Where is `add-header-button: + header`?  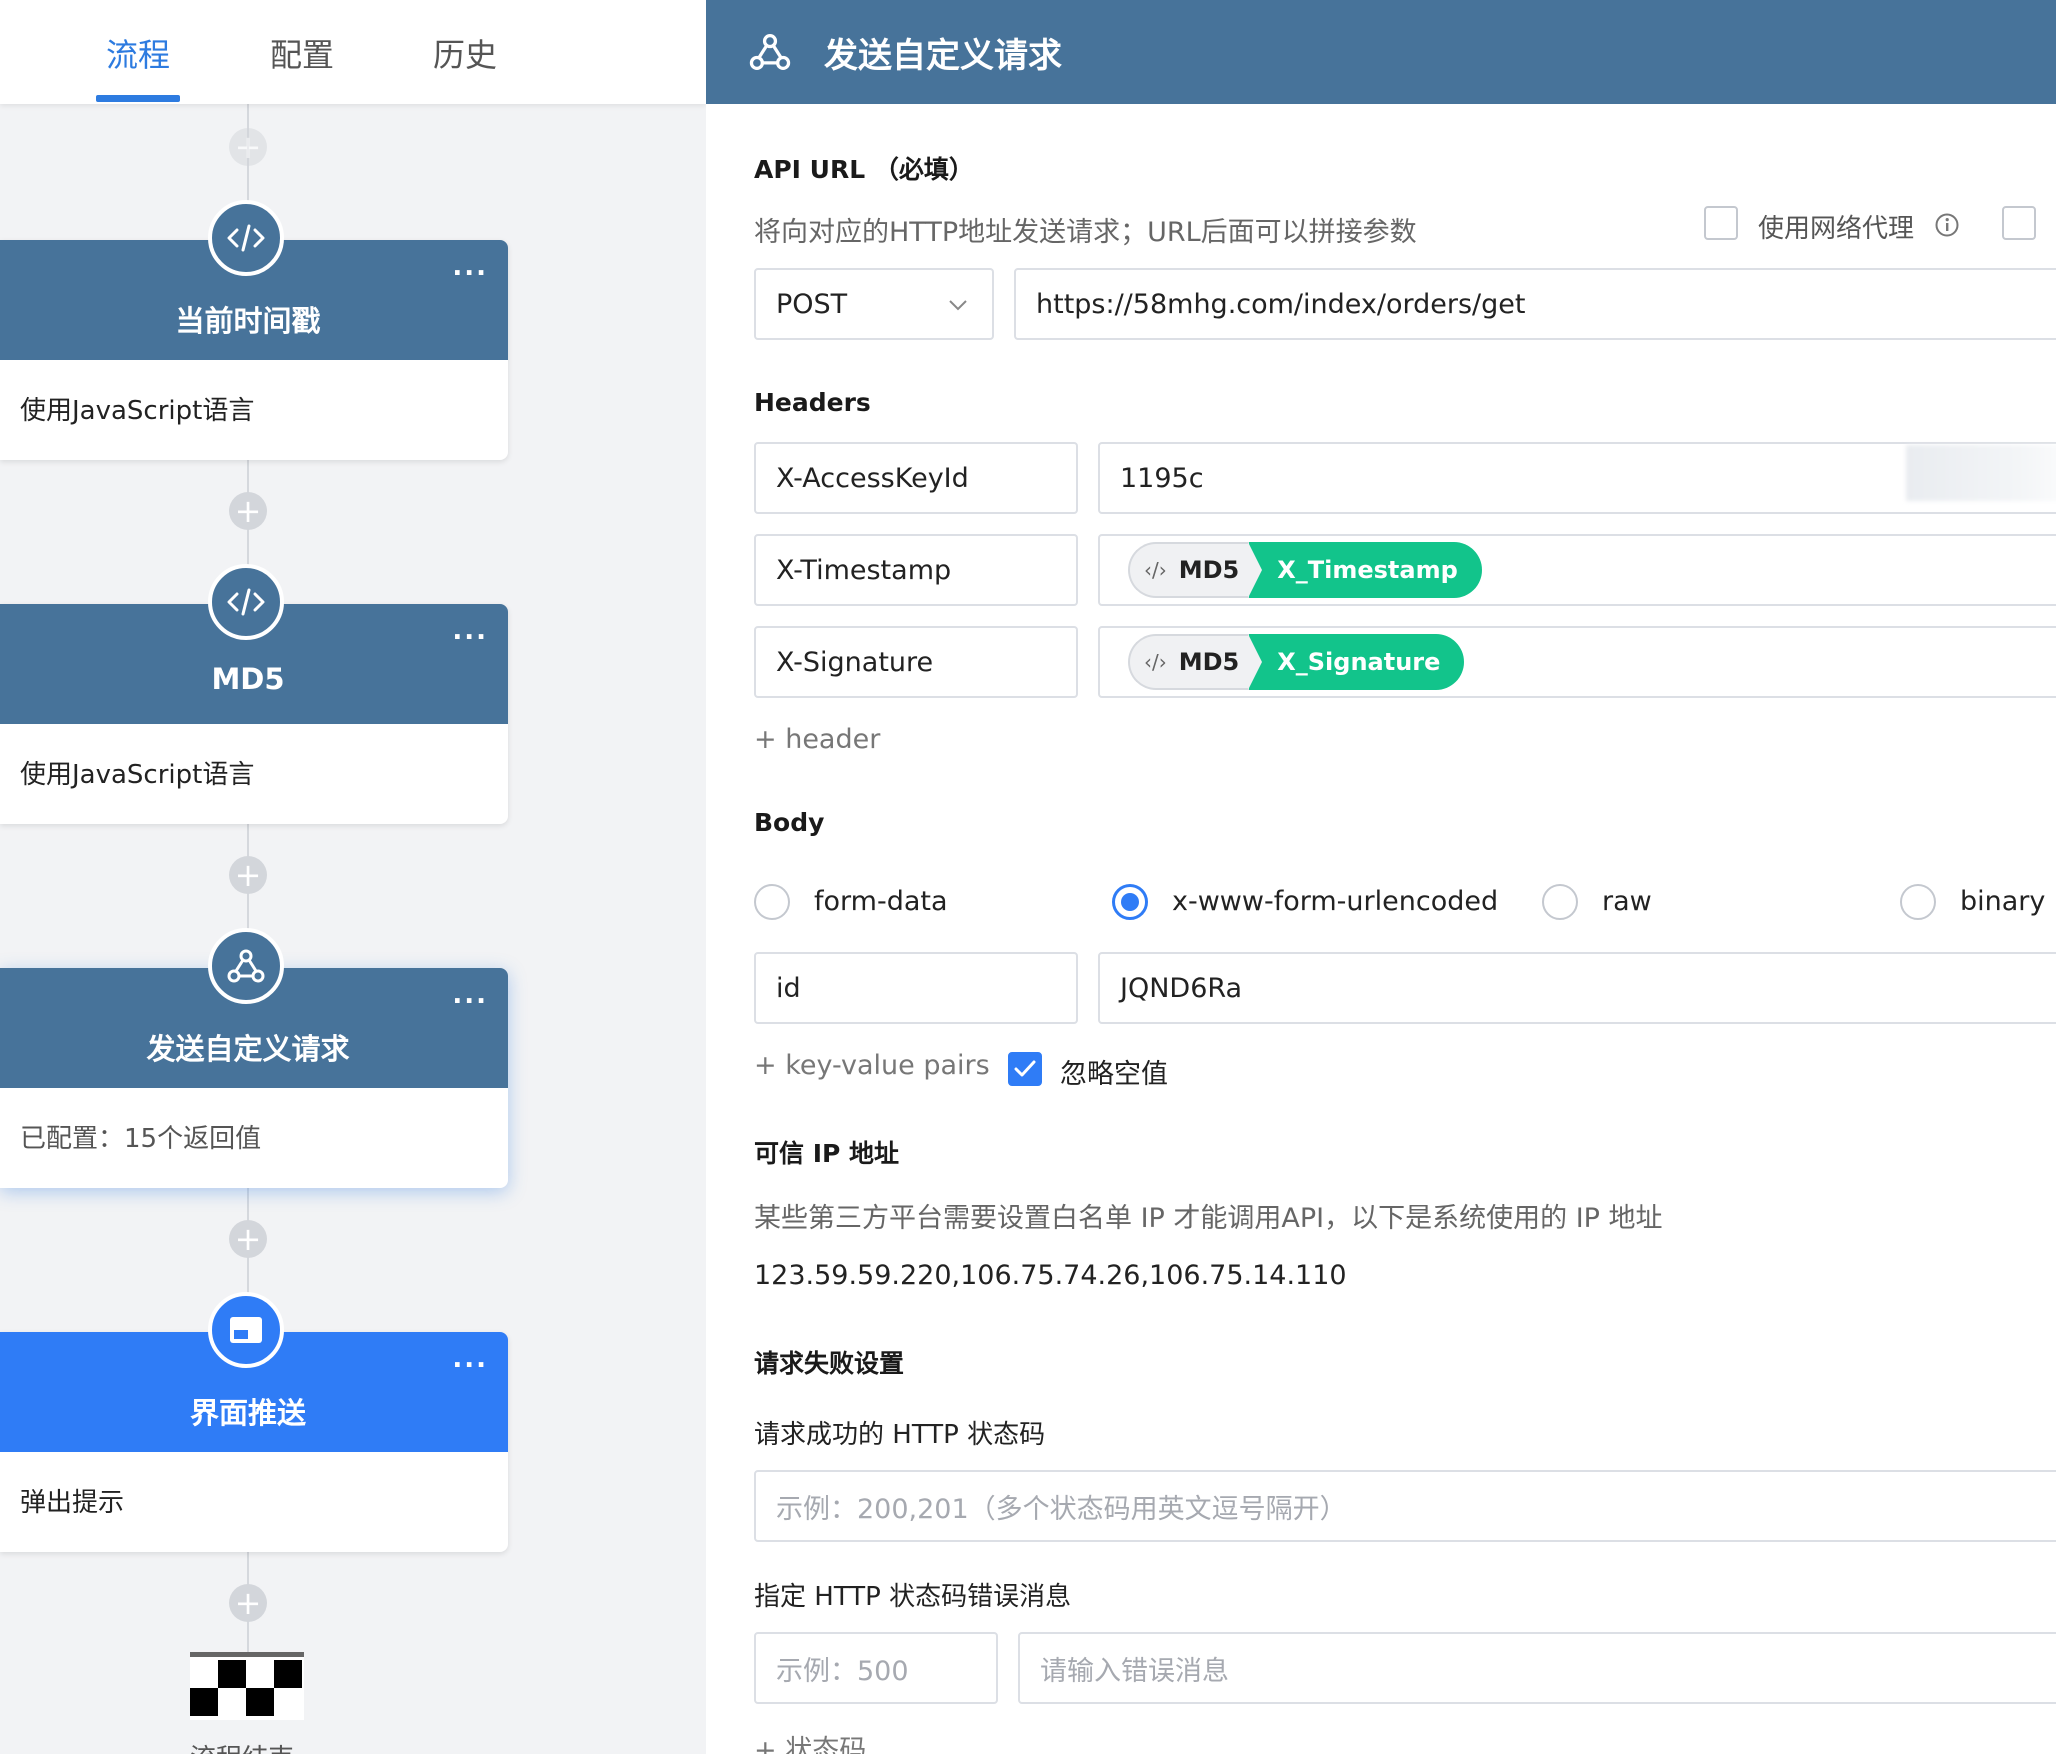 add-header-button: + header is located at coordinates (817, 739).